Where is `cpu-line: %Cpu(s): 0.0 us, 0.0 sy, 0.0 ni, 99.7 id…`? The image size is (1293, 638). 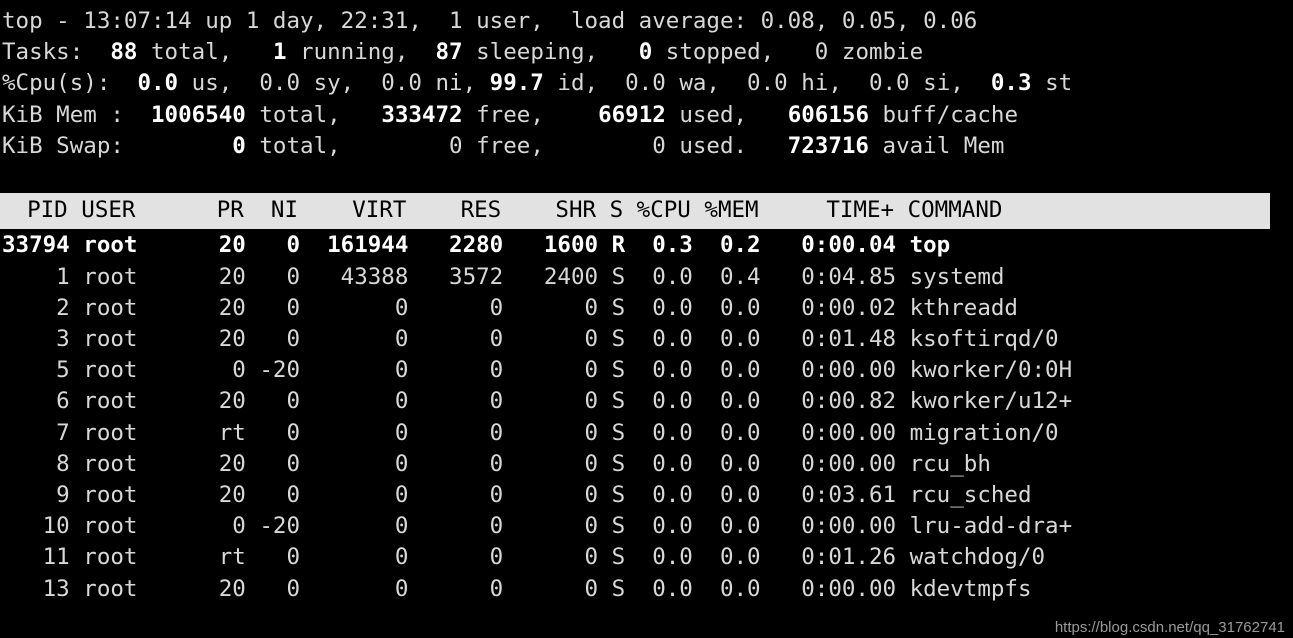
cpu-line: %Cpu(s): 0.0 us, 0.0 sy, 0.0 ni, 99.7 id… is located at coordinates (647, 83).